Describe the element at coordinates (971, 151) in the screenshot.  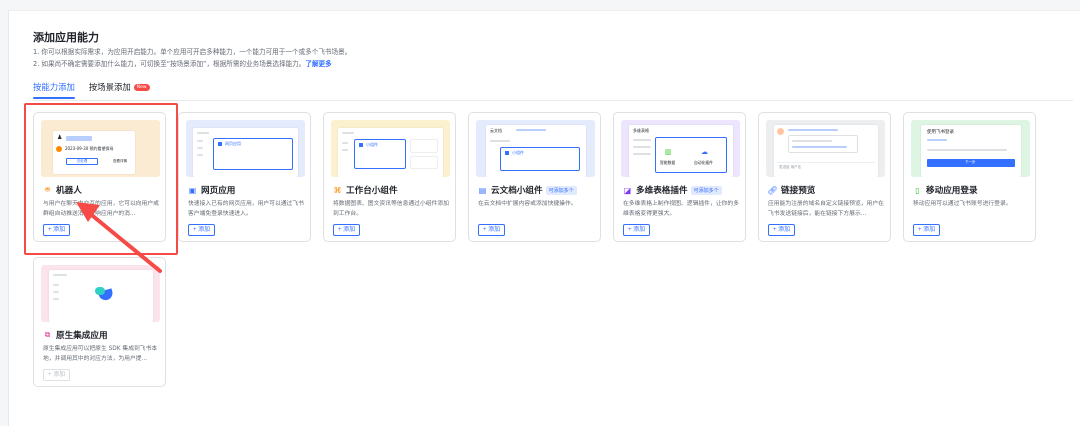
I see `preview-login-window: 使用飞书登录 下一步` at that location.